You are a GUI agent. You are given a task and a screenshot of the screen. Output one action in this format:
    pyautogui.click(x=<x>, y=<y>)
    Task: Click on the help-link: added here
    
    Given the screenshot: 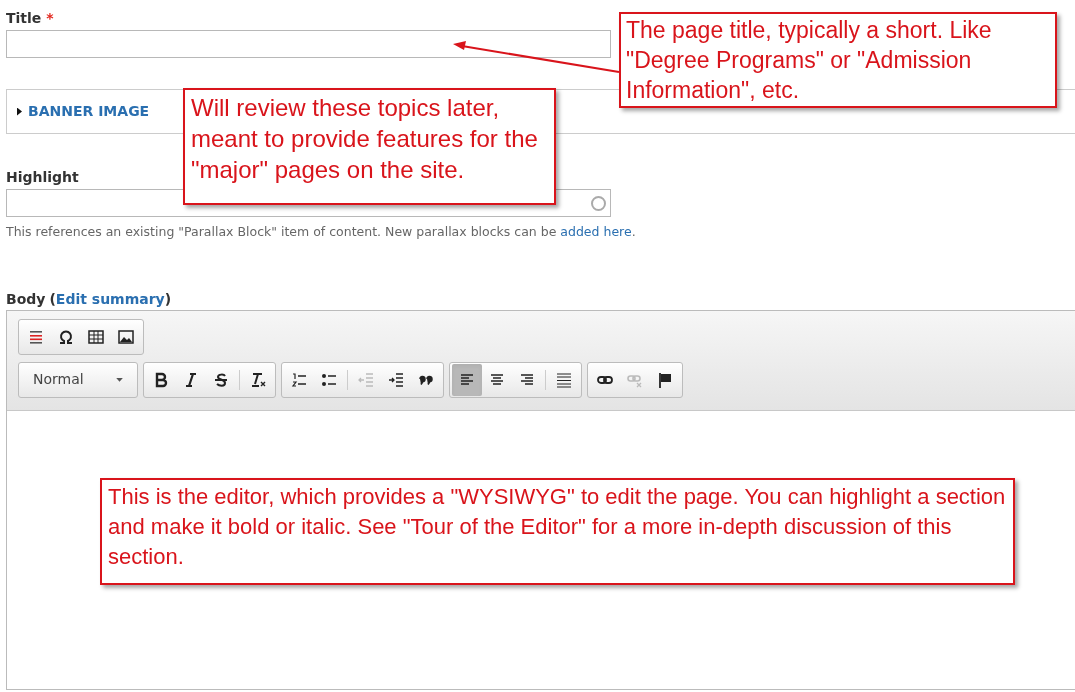 What is the action you would take?
    pyautogui.click(x=596, y=231)
    